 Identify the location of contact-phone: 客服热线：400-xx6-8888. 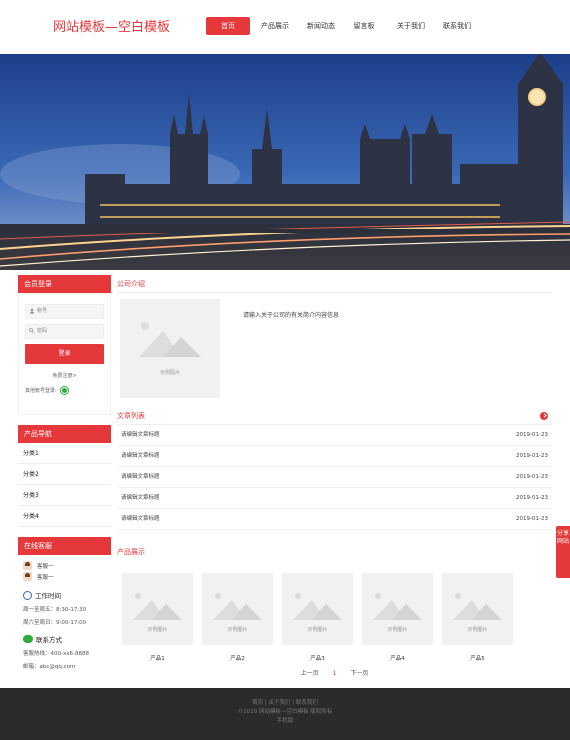
(56, 654).